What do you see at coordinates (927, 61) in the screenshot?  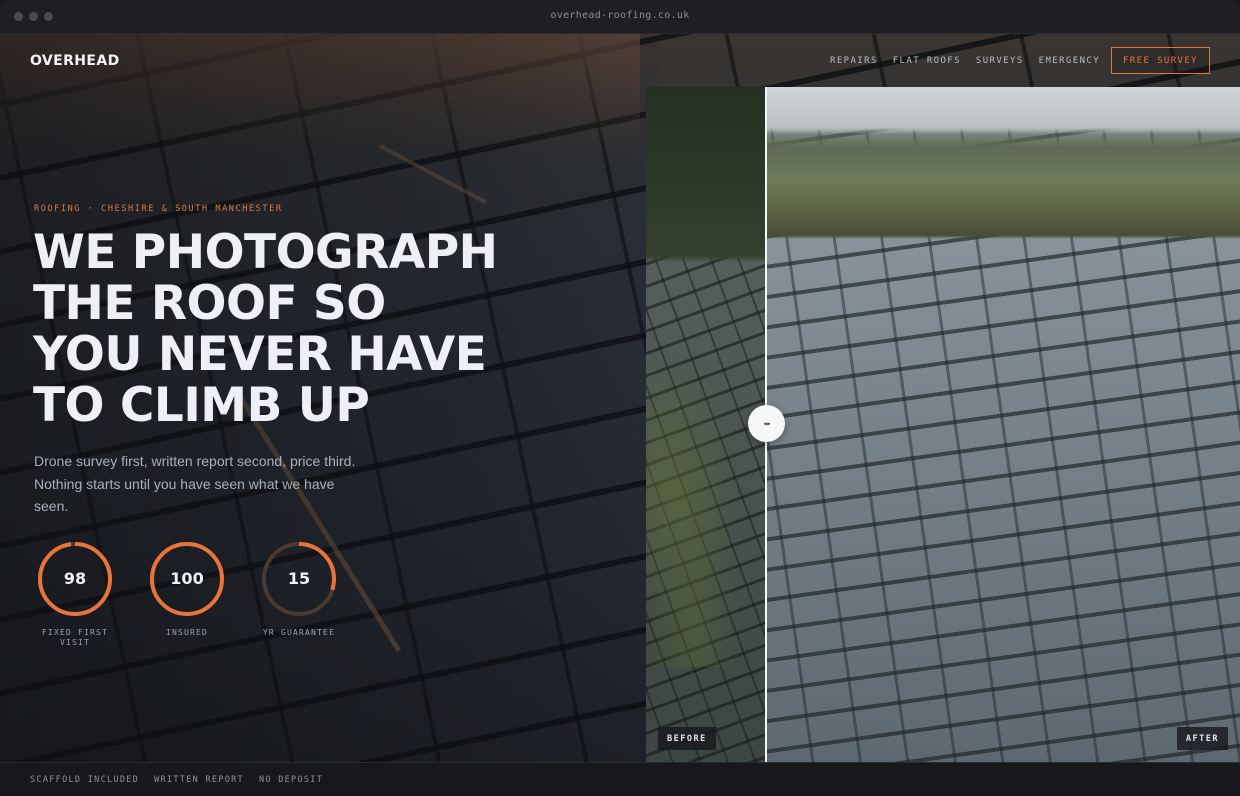 I see `nav-item-flat-roofs: FLAT ROOFS` at bounding box center [927, 61].